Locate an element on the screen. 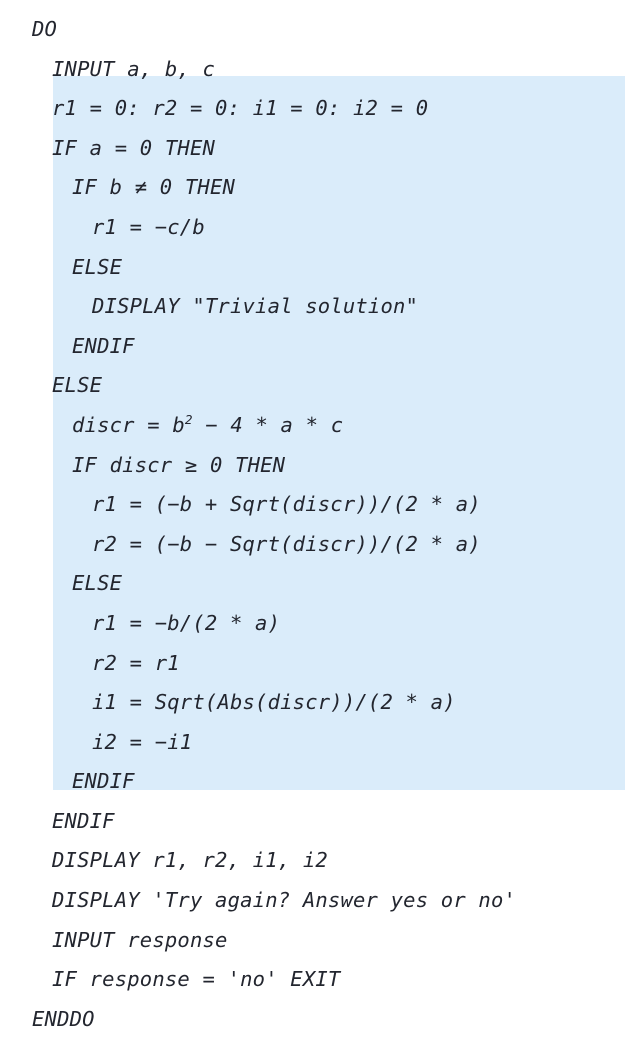 This screenshot has height=1039, width=625. code-line: IF response = 'no' EXIT is located at coordinates (312, 980).